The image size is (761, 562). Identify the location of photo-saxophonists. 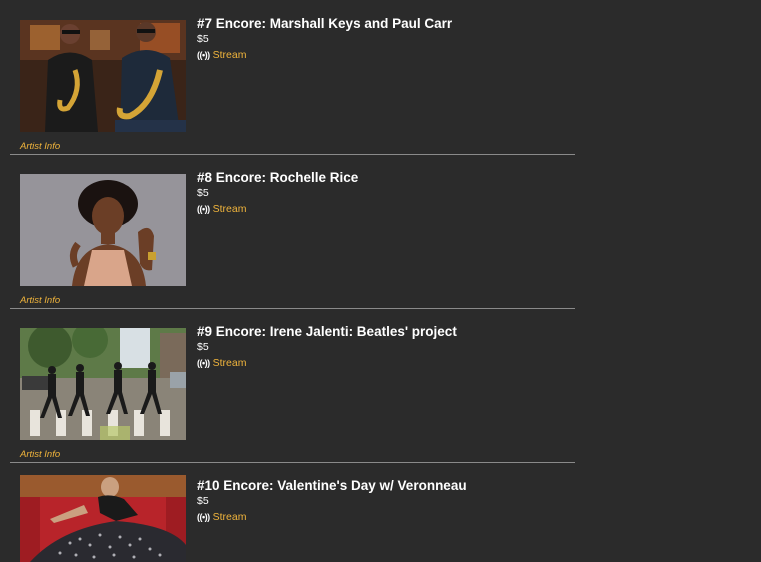
(103, 76).